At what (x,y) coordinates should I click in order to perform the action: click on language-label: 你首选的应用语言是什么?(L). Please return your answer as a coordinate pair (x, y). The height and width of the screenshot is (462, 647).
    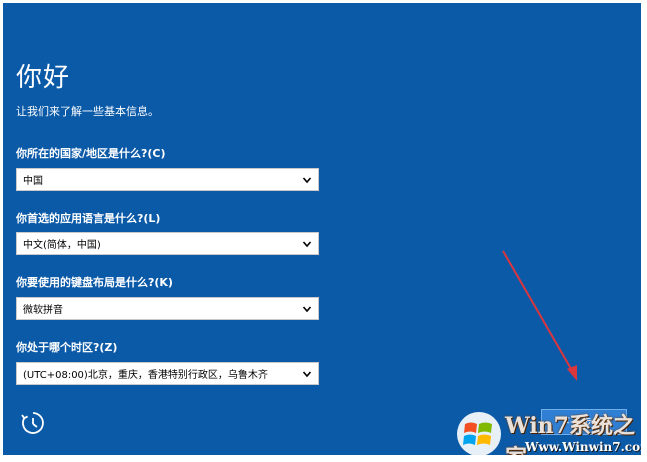
    Looking at the image, I should click on (88, 218).